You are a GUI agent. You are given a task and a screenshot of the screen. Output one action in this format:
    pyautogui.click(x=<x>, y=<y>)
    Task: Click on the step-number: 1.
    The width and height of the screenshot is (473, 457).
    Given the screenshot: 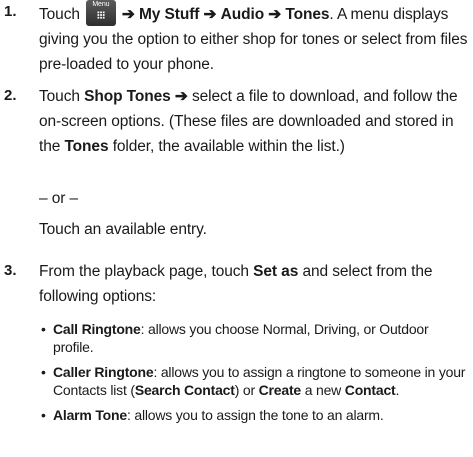 What is the action you would take?
    pyautogui.click(x=10, y=11)
    